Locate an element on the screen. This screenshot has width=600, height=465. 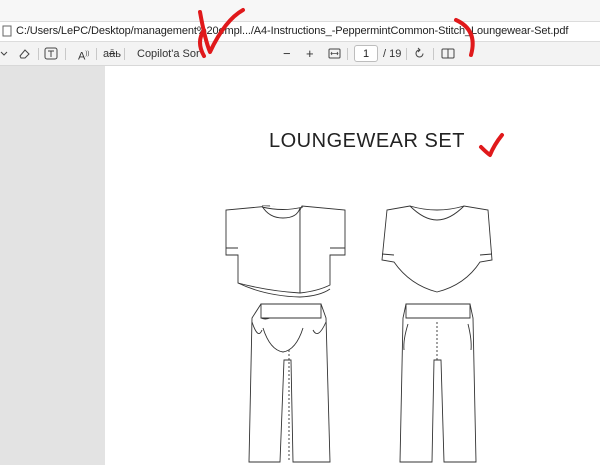
right-top-drawing is located at coordinates (437, 249).